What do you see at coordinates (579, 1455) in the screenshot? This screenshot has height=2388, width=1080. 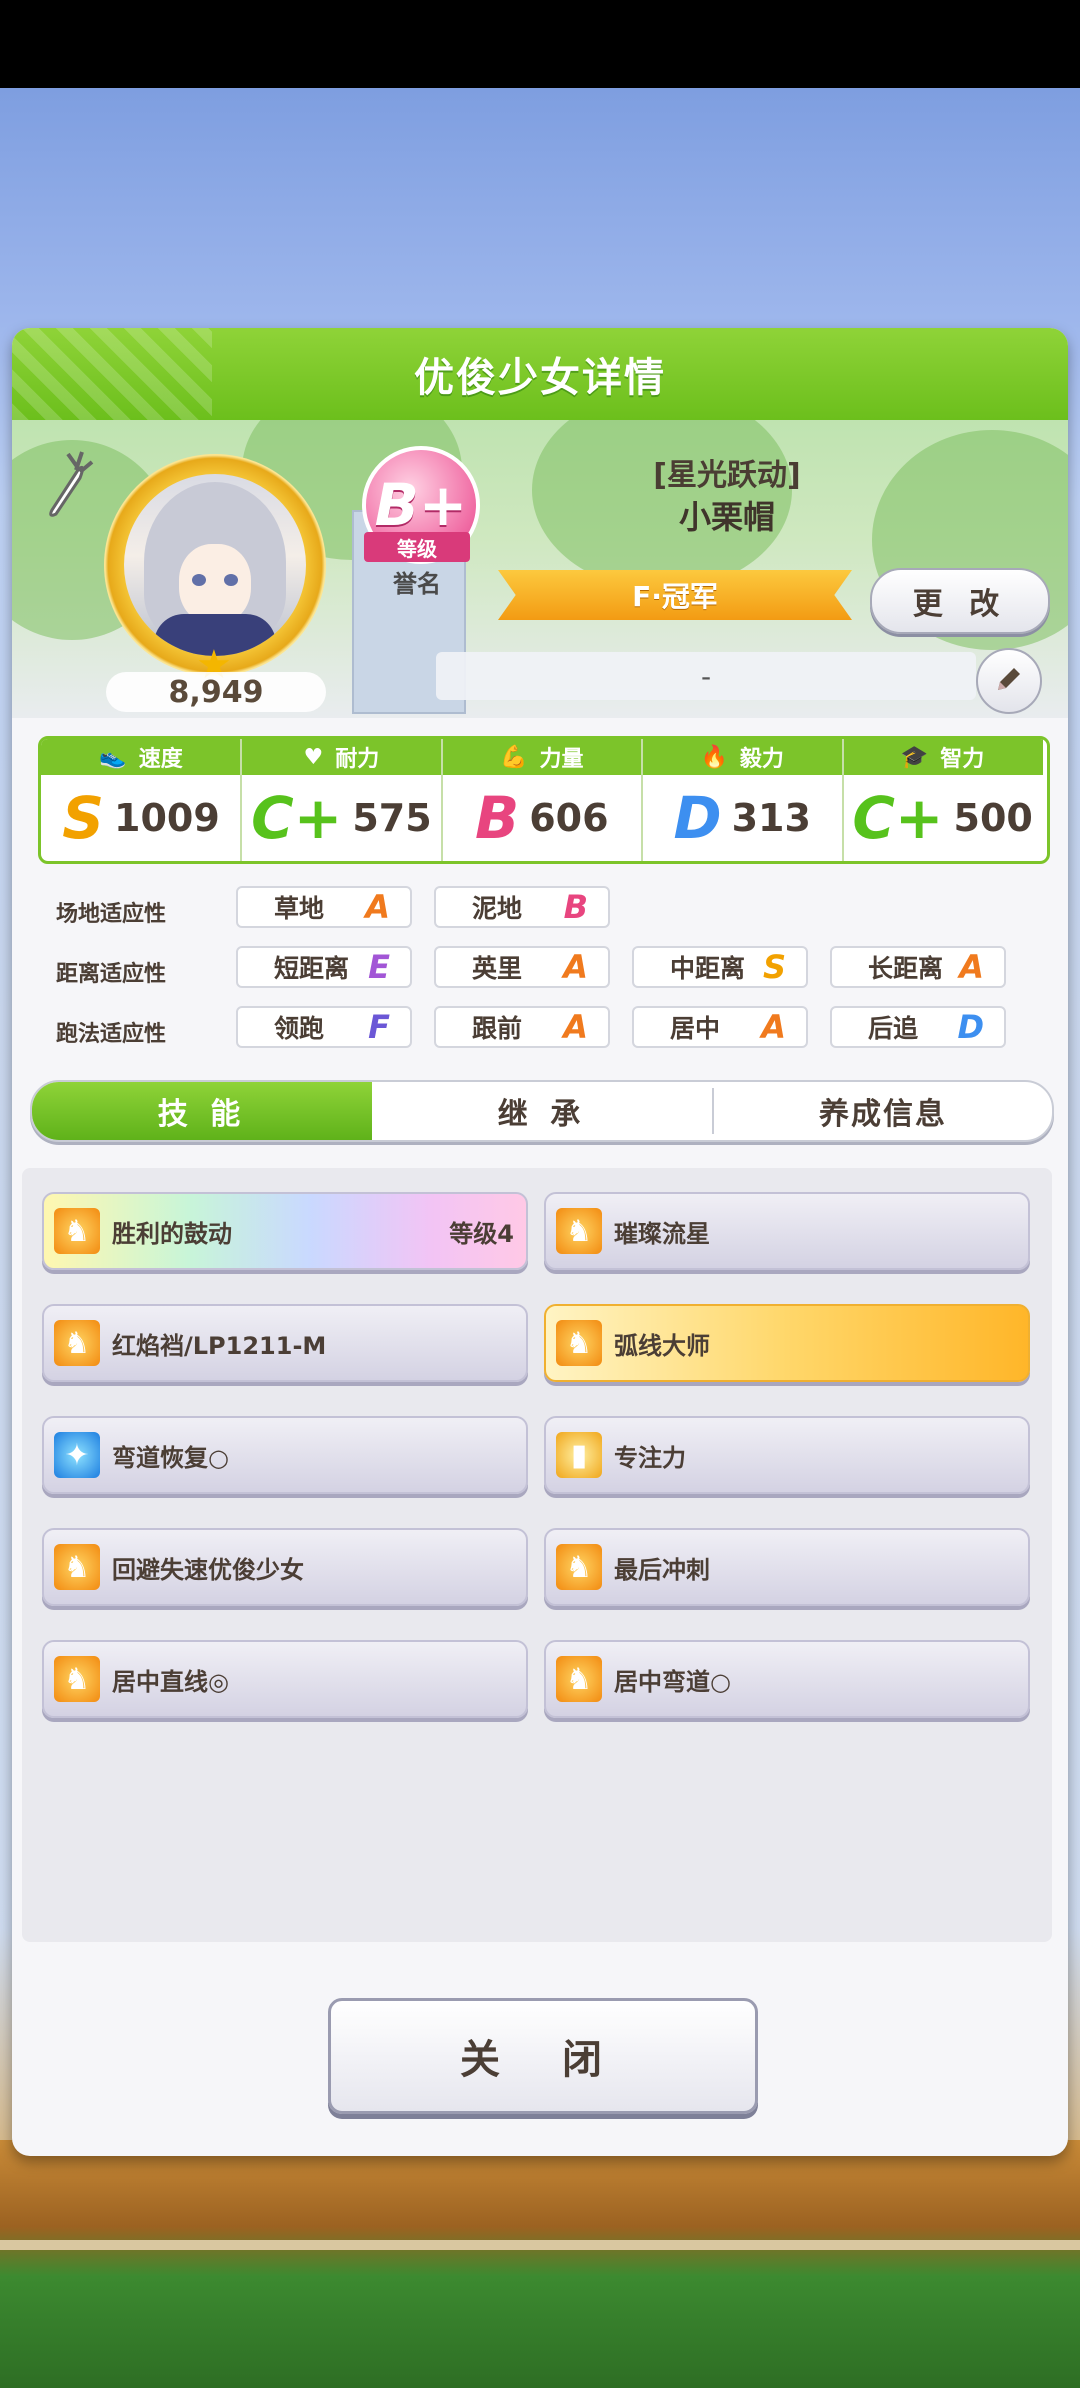 I see `gate-icon: ▮` at bounding box center [579, 1455].